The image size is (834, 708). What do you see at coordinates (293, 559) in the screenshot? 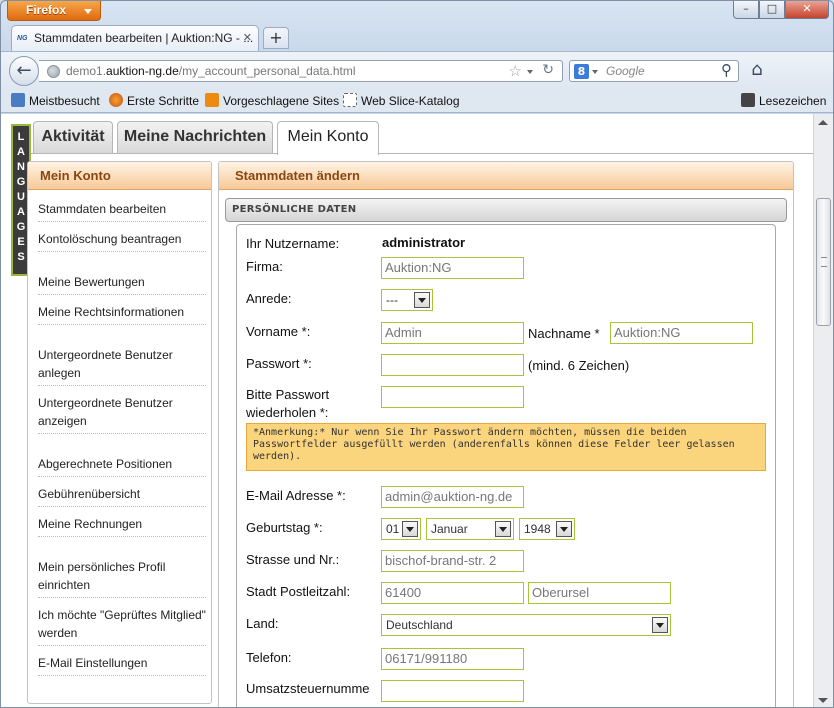
I see `strasse-label: Strasse und Nr.:` at bounding box center [293, 559].